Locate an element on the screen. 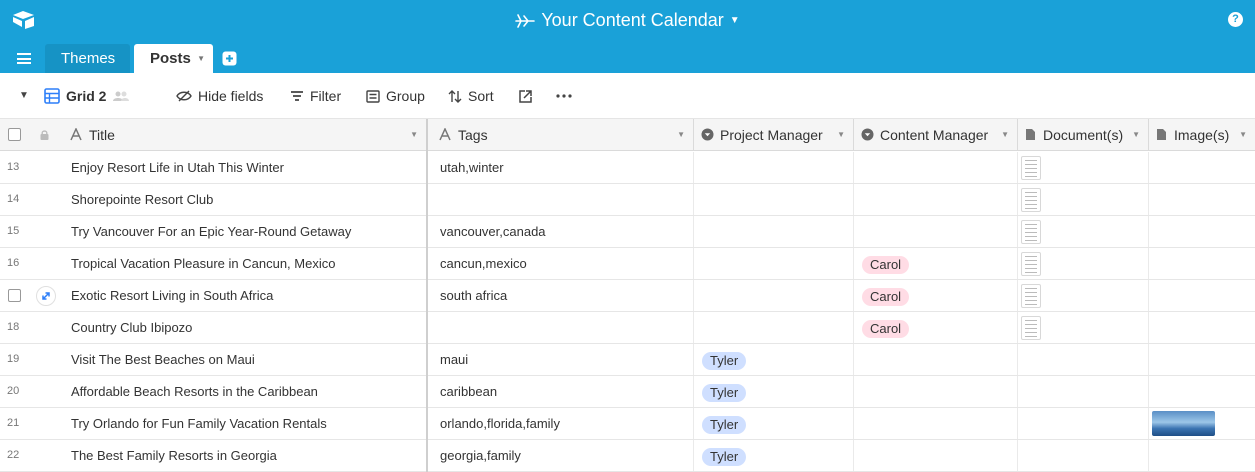 This screenshot has height=472, width=1255. cell-title: Visit The Best Beaches on Maui is located at coordinates (229, 359).